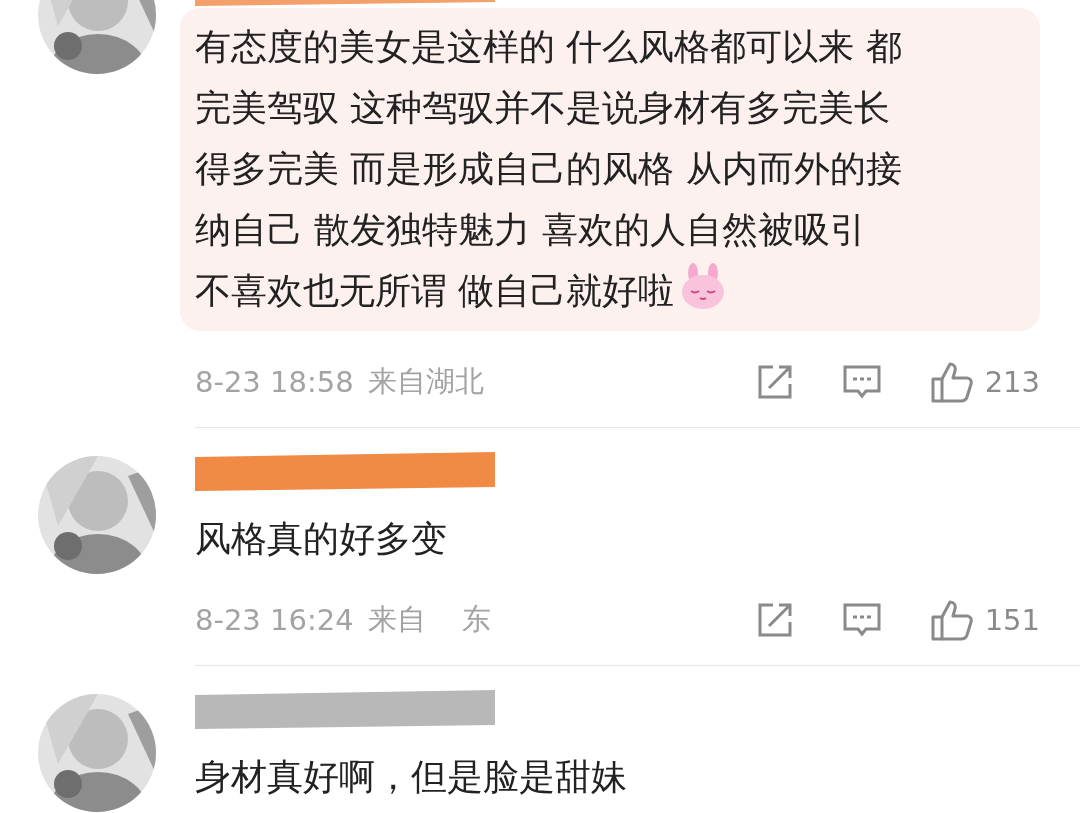 The image size is (1080, 813). Describe the element at coordinates (1012, 382) in the screenshot. I see `like-count: 213` at that location.